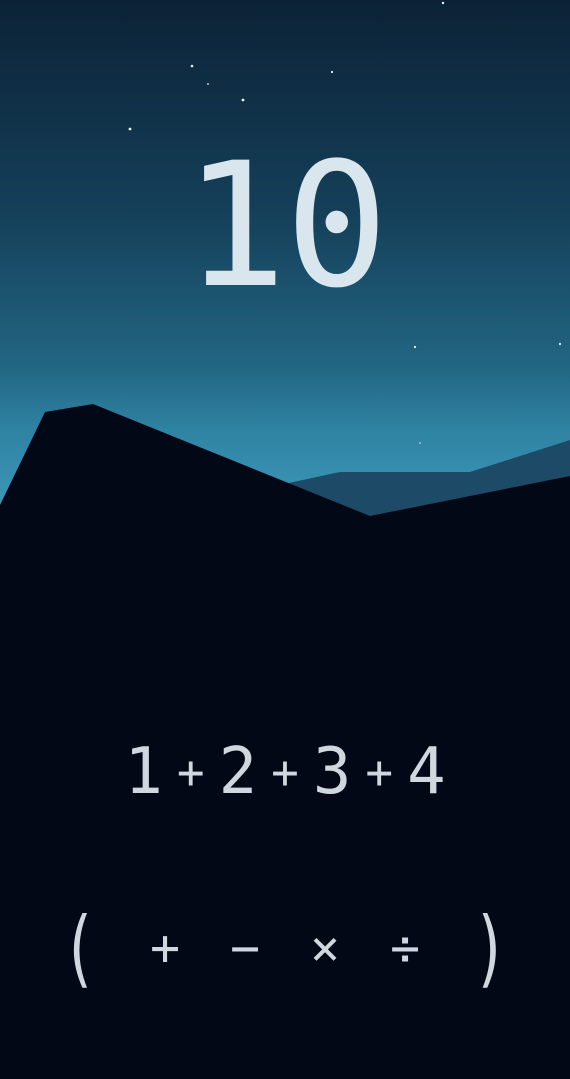  I want to click on number-tile-2: 2, so click(238, 772).